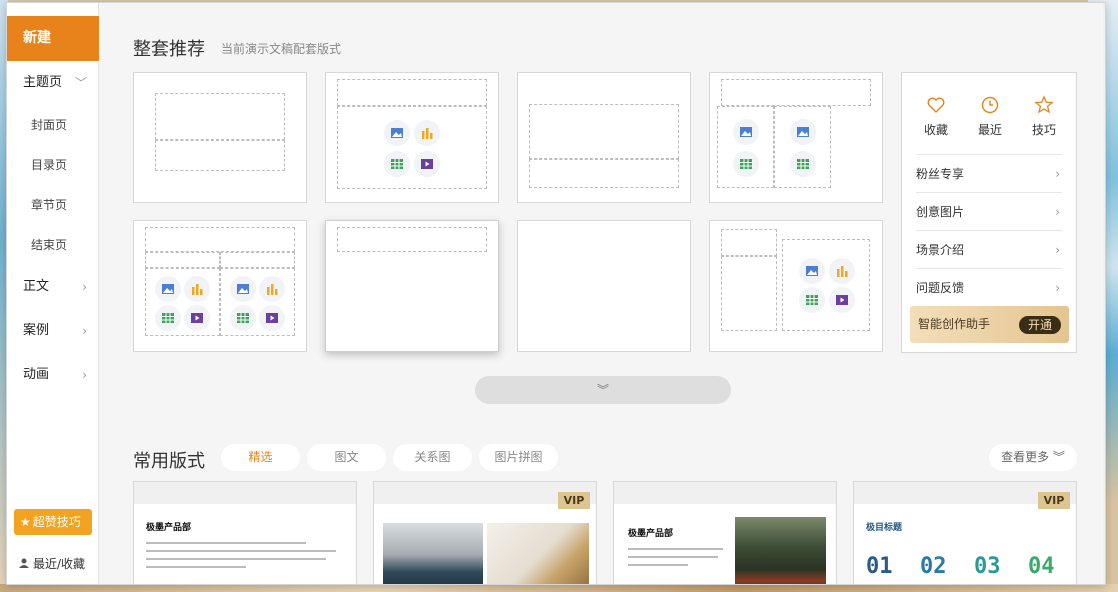  Describe the element at coordinates (53, 125) in the screenshot. I see `sidebar-item-cover: 封面页` at that location.